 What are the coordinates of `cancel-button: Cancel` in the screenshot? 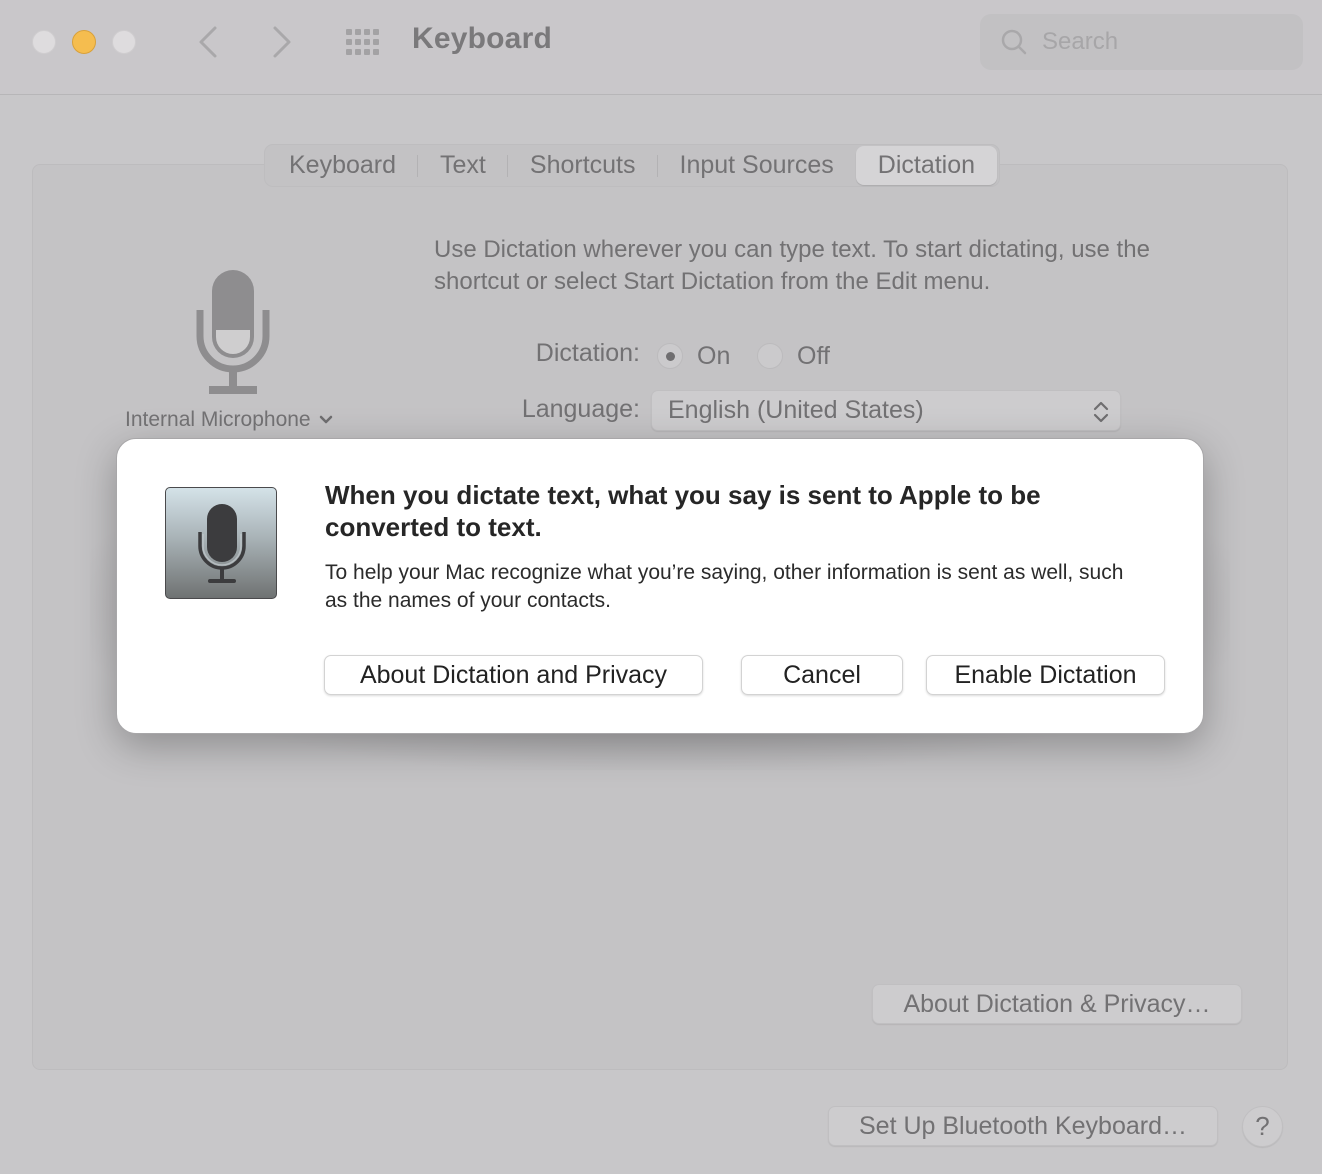 It's located at (822, 675).